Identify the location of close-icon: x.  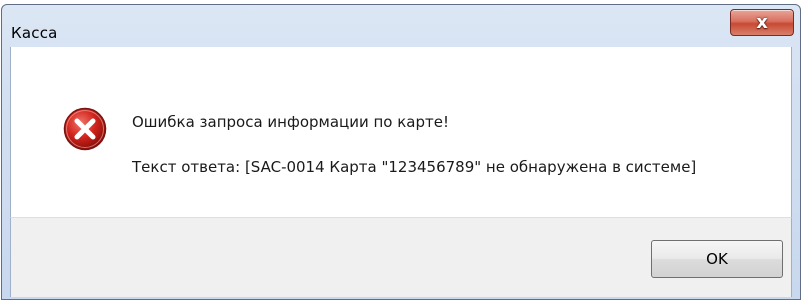
(762, 22).